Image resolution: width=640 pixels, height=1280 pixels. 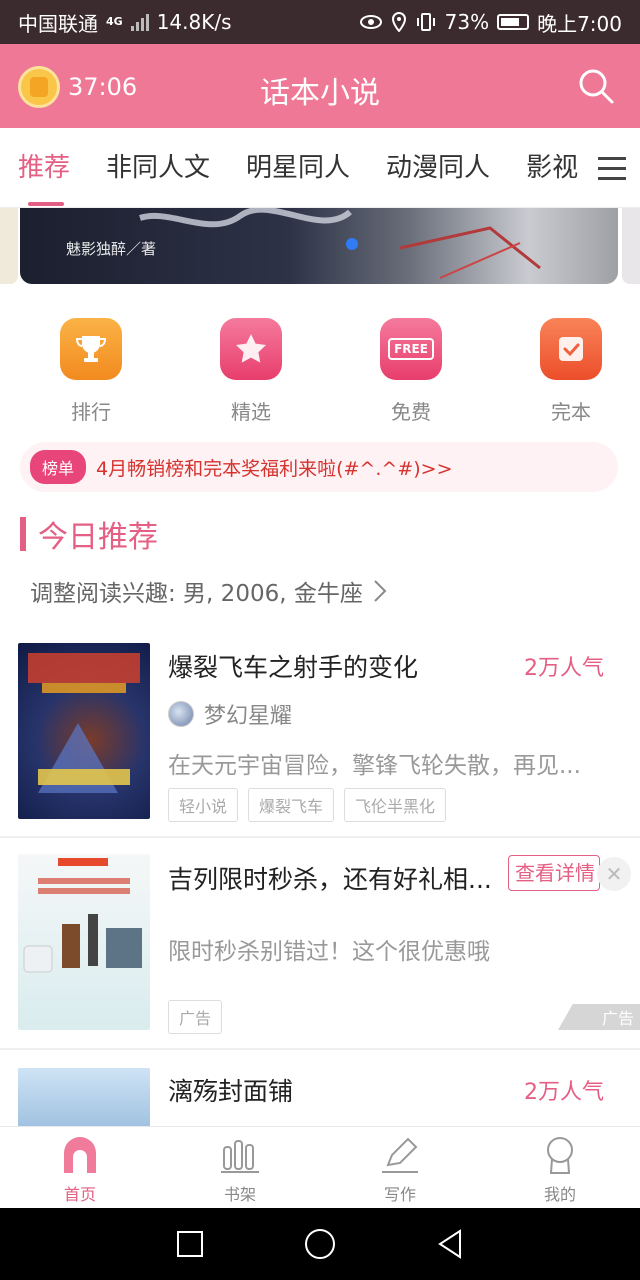 I want to click on tab-original: 非同人文, so click(x=158, y=167).